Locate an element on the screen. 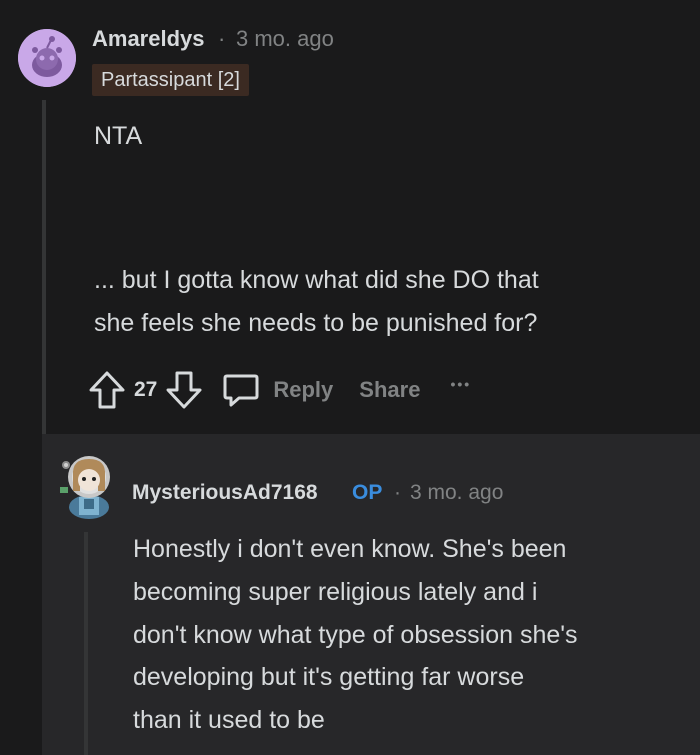 The width and height of the screenshot is (700, 755). reply-button: Reply is located at coordinates (303, 390).